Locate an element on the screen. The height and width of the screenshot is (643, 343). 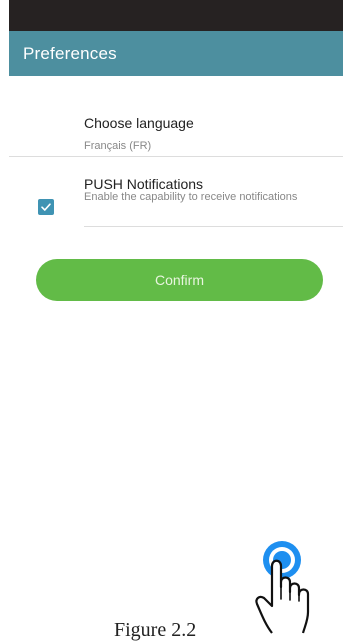
push-notifications-checkbox is located at coordinates (46, 207).